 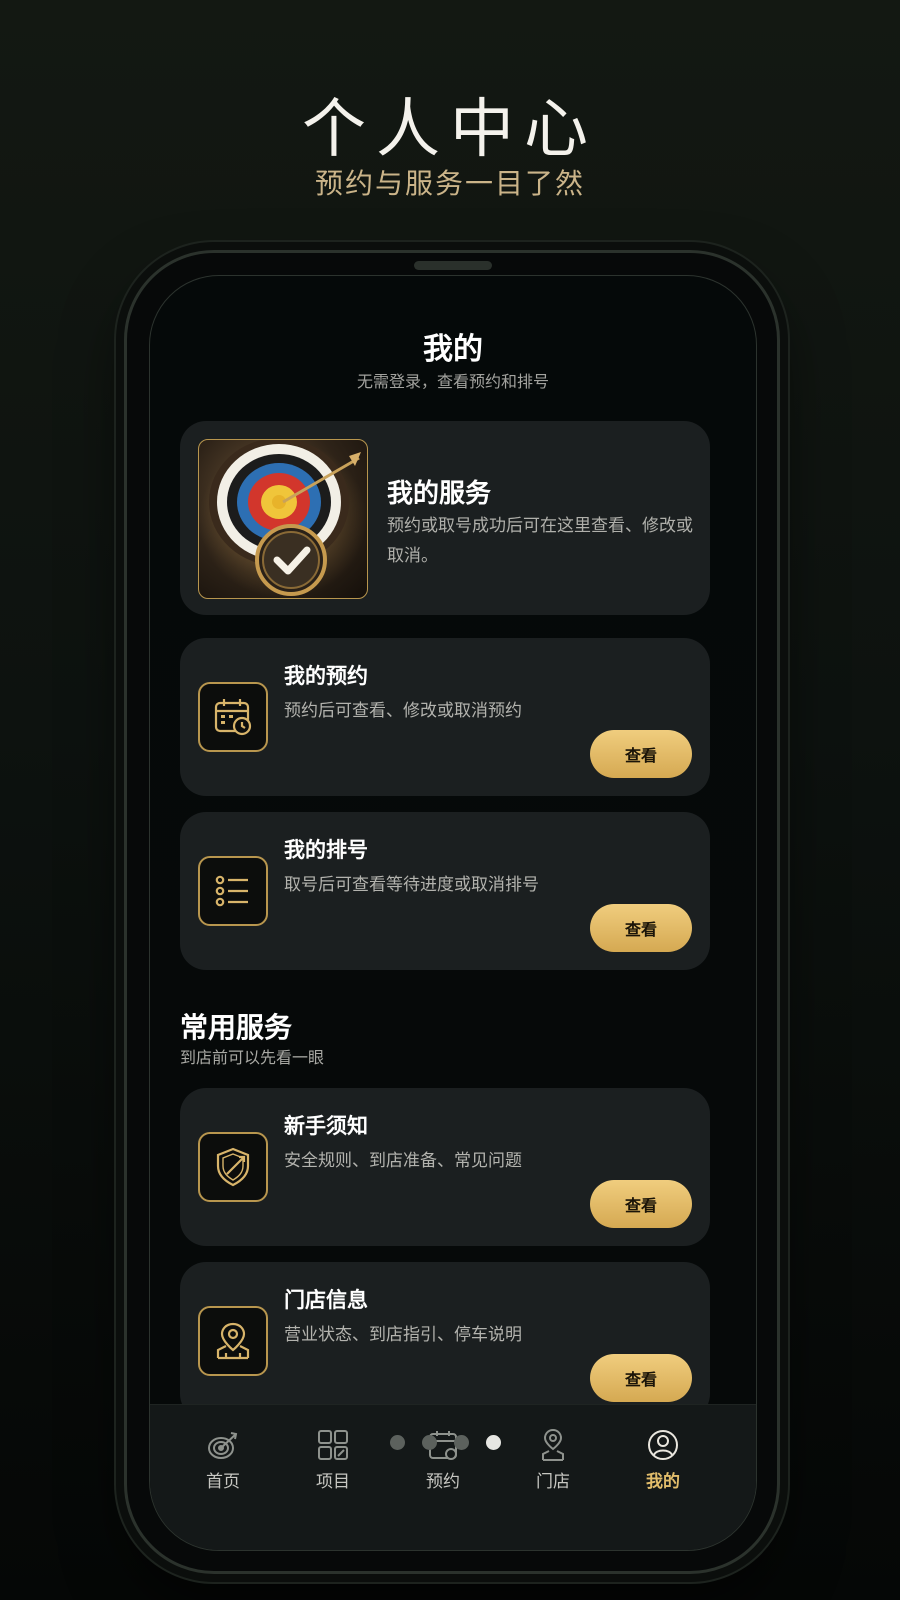 I want to click on beginner-guide-card: 新手须知 安全规则、到店准备、常见问题 查看, so click(x=445, y=1167).